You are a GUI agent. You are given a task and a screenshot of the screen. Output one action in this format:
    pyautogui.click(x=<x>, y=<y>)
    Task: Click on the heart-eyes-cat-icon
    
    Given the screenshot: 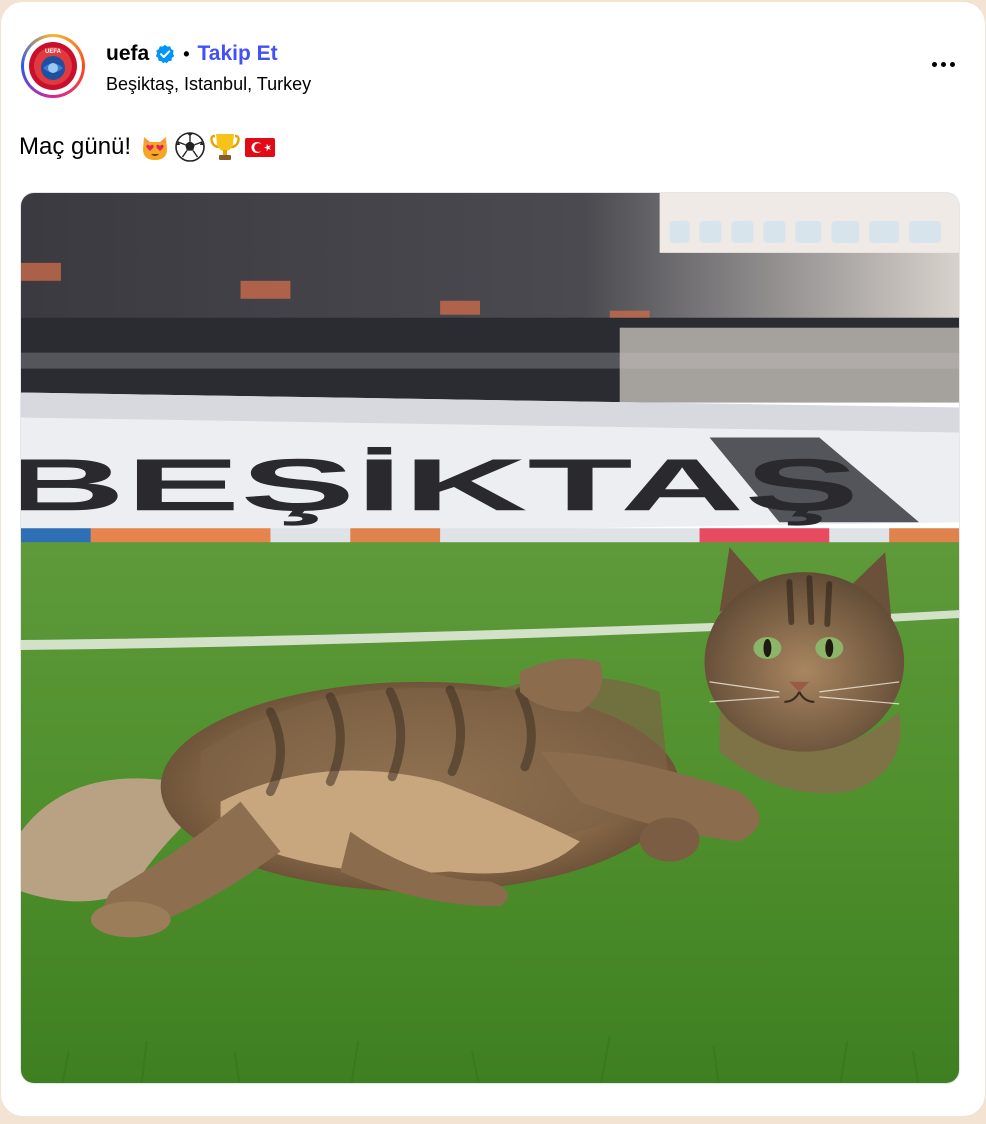 What is the action you would take?
    pyautogui.click(x=155, y=148)
    